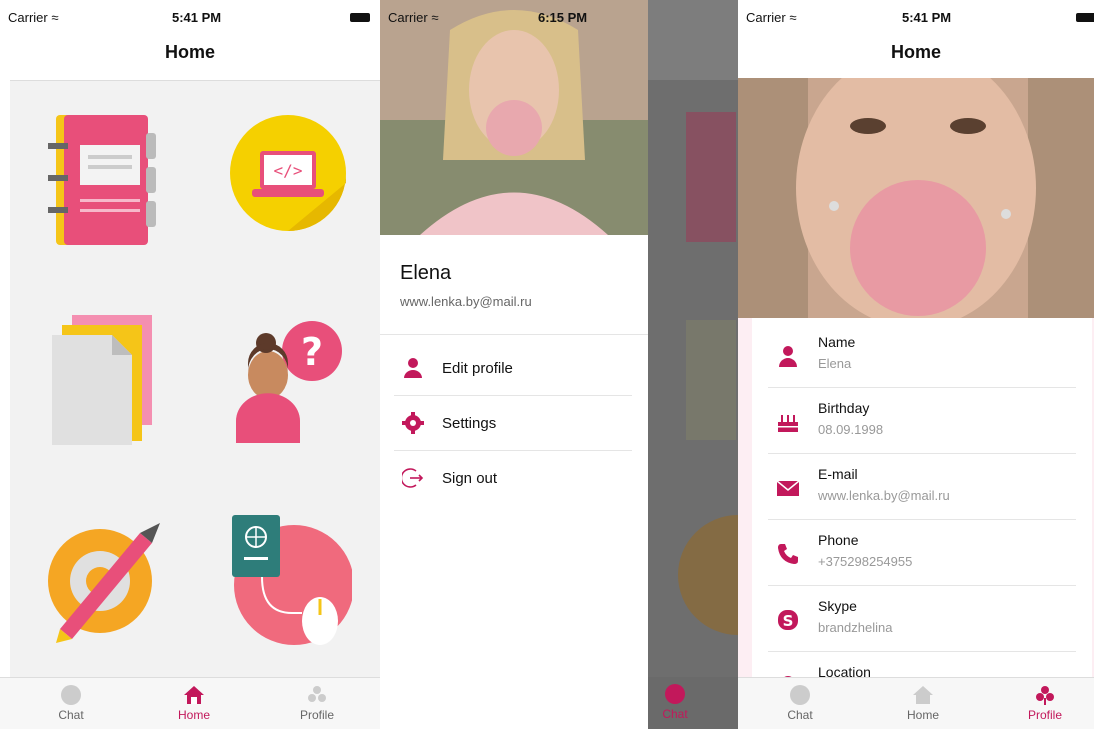  I want to click on menu-edit-profile-label: Edit profile, so click(477, 368).